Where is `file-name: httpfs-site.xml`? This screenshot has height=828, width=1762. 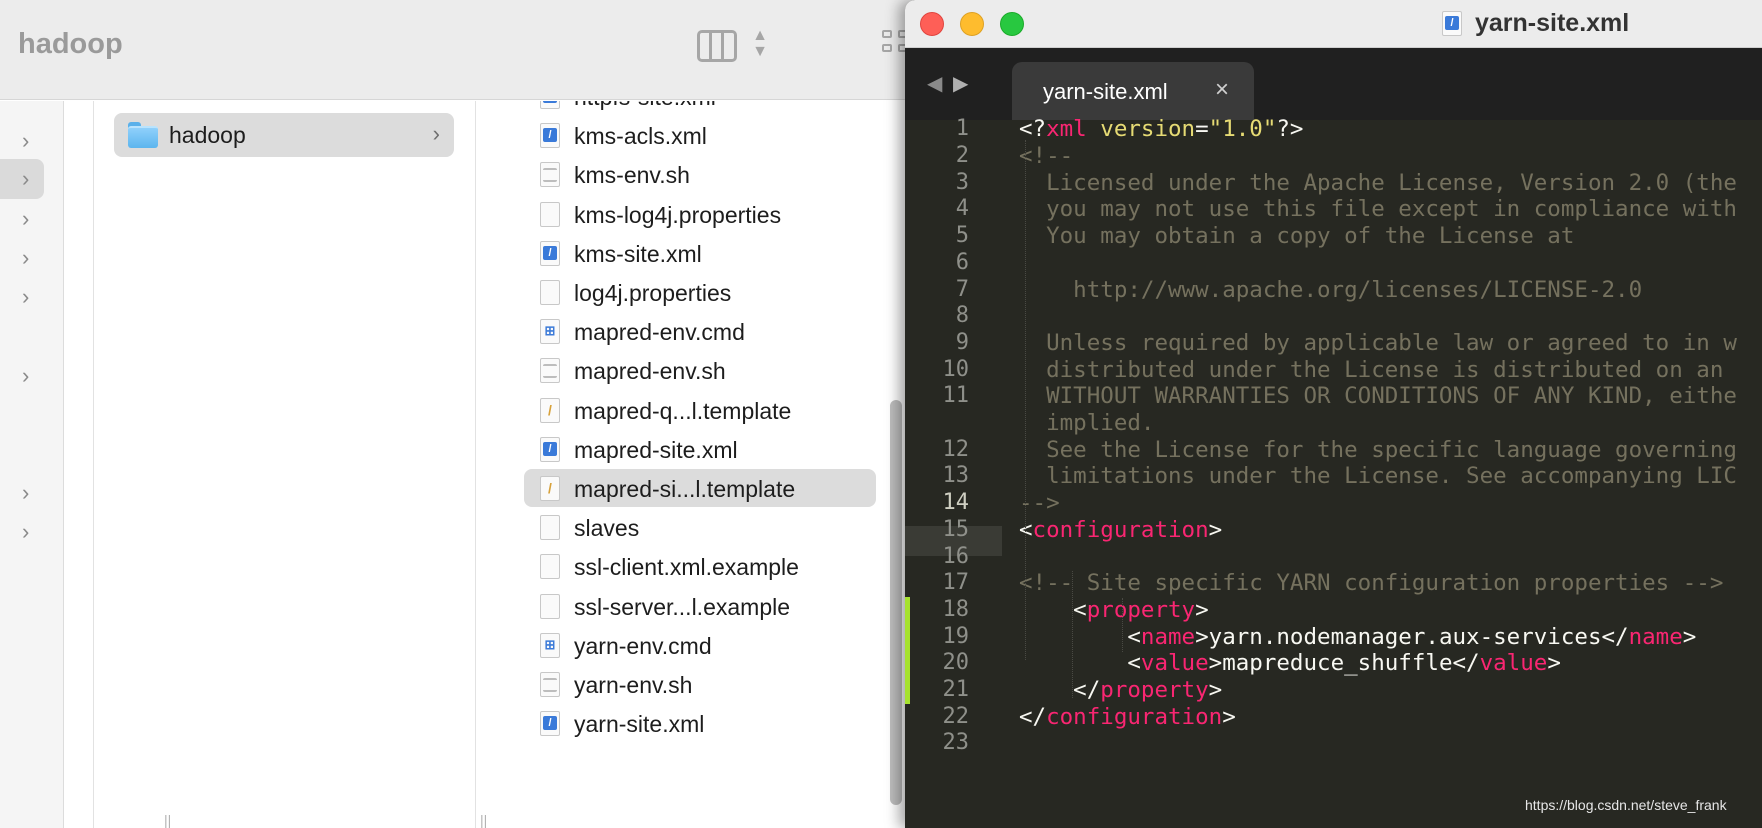 file-name: httpfs-site.xml is located at coordinates (645, 106).